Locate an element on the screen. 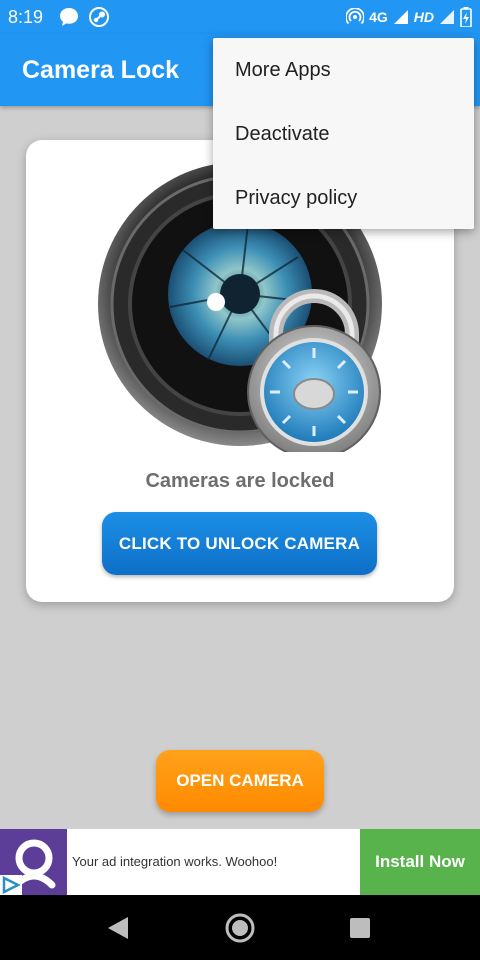  status-time: 8:19 is located at coordinates (26, 17).